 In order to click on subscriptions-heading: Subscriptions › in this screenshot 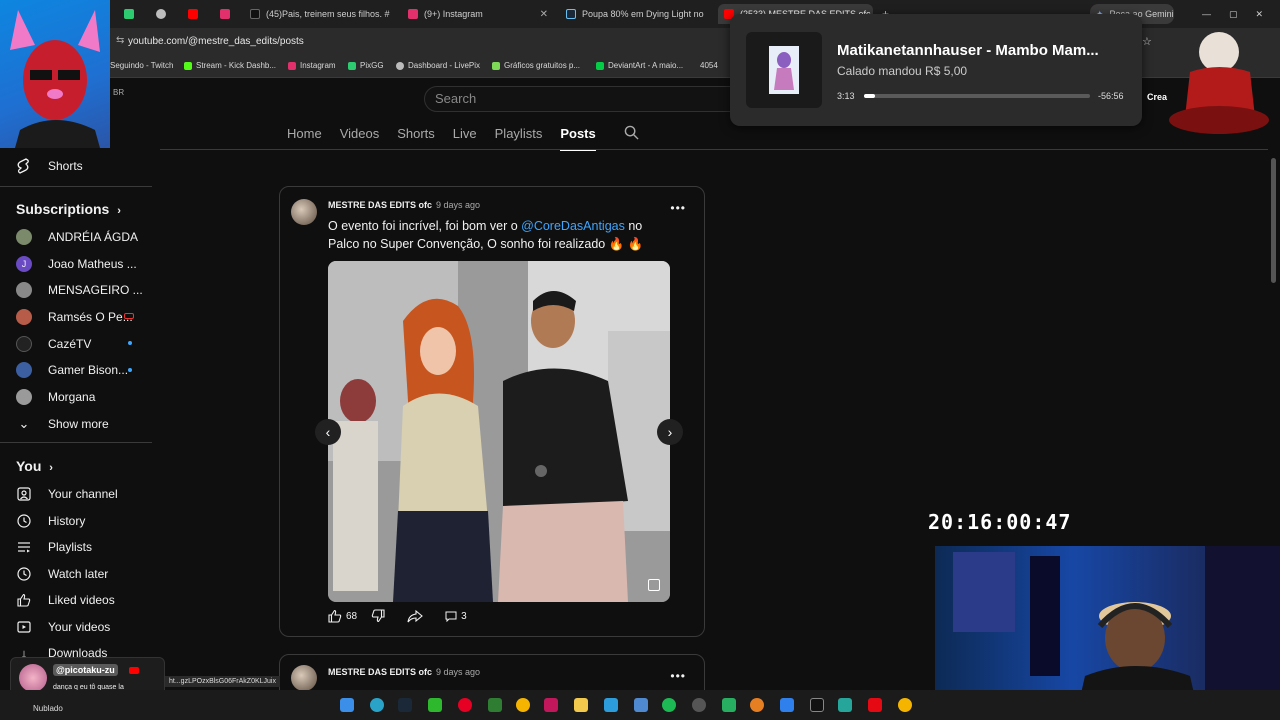, I will do `click(68, 209)`.